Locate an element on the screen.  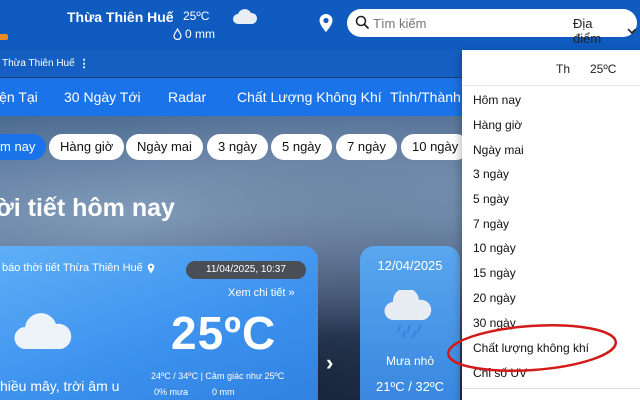
dropdown-header: Th 25ºC is located at coordinates (551, 68).